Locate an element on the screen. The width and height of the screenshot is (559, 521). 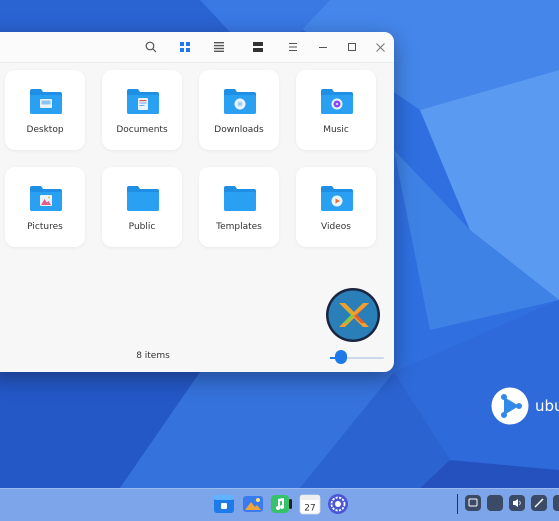
folder-downloads: Downloads is located at coordinates (239, 110).